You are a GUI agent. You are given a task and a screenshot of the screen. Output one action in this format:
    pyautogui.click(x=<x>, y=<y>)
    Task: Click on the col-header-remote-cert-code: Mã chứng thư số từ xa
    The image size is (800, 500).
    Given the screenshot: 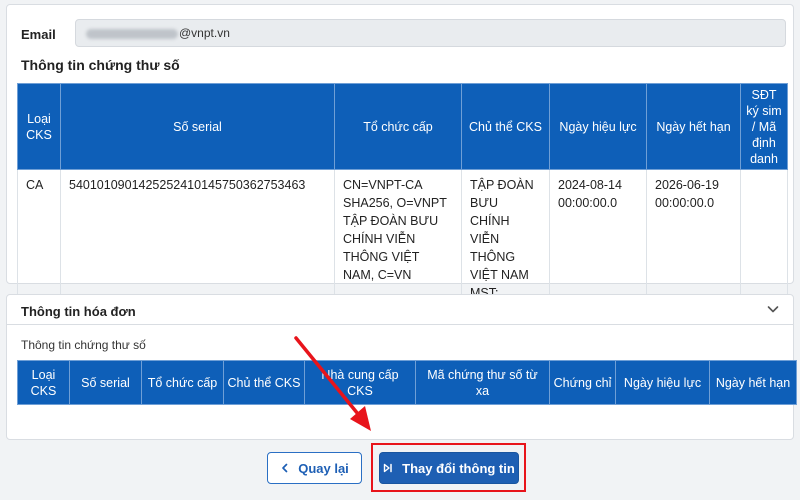 What is the action you would take?
    pyautogui.click(x=482, y=382)
    